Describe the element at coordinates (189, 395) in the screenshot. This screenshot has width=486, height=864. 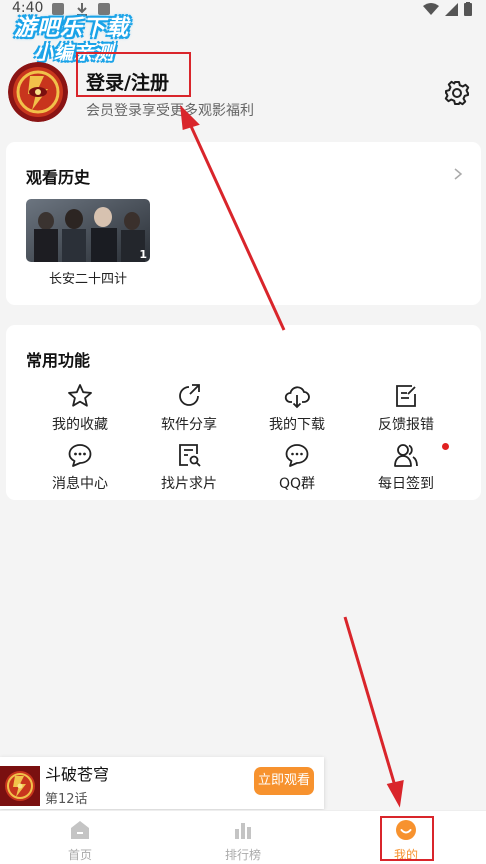
I see `share-icon` at that location.